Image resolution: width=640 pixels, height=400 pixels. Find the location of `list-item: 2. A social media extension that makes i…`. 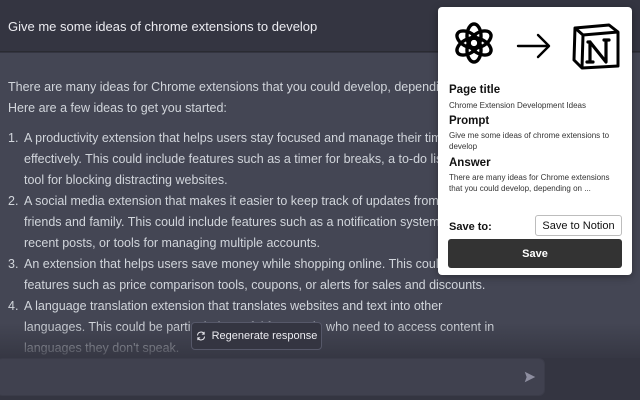

list-item: 2. A social media extension that makes i… is located at coordinates (252, 222).